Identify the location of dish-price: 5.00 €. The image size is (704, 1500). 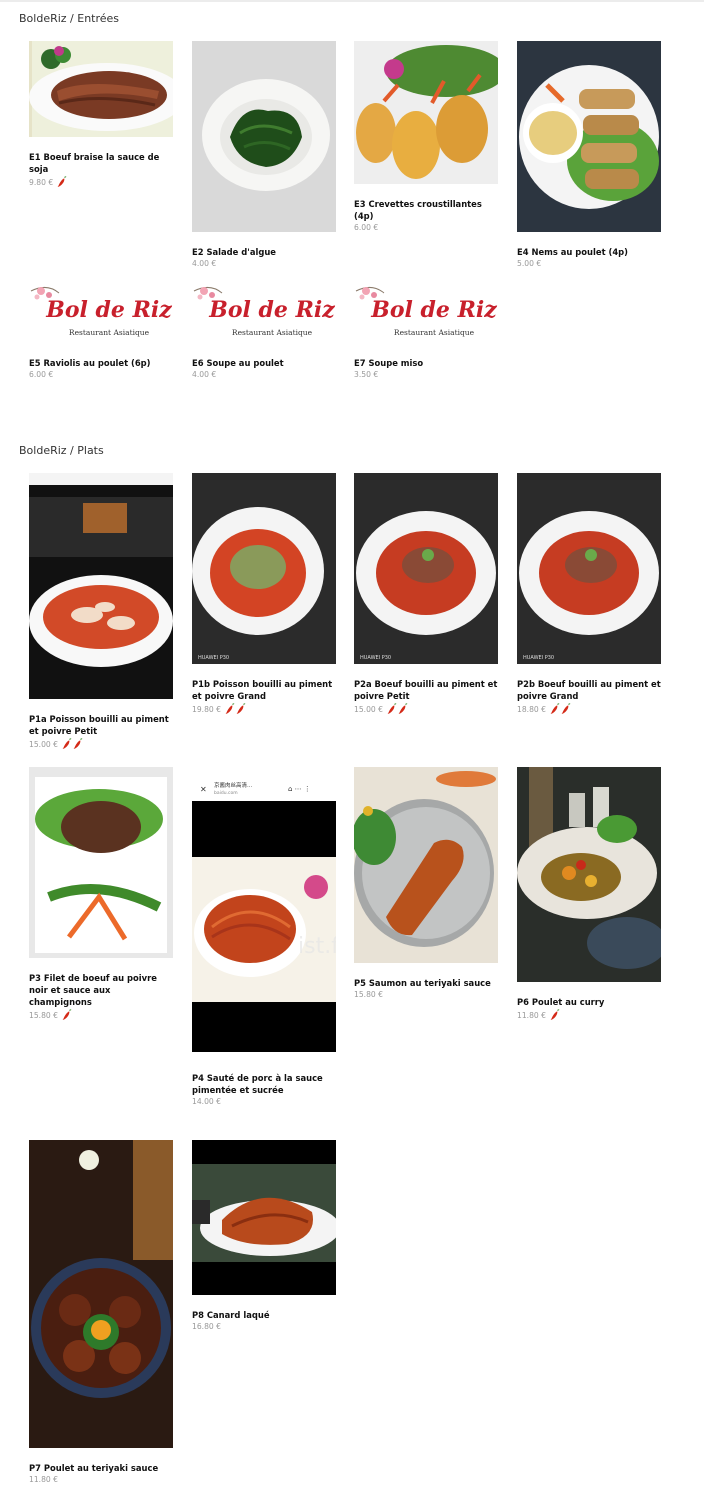
(529, 263).